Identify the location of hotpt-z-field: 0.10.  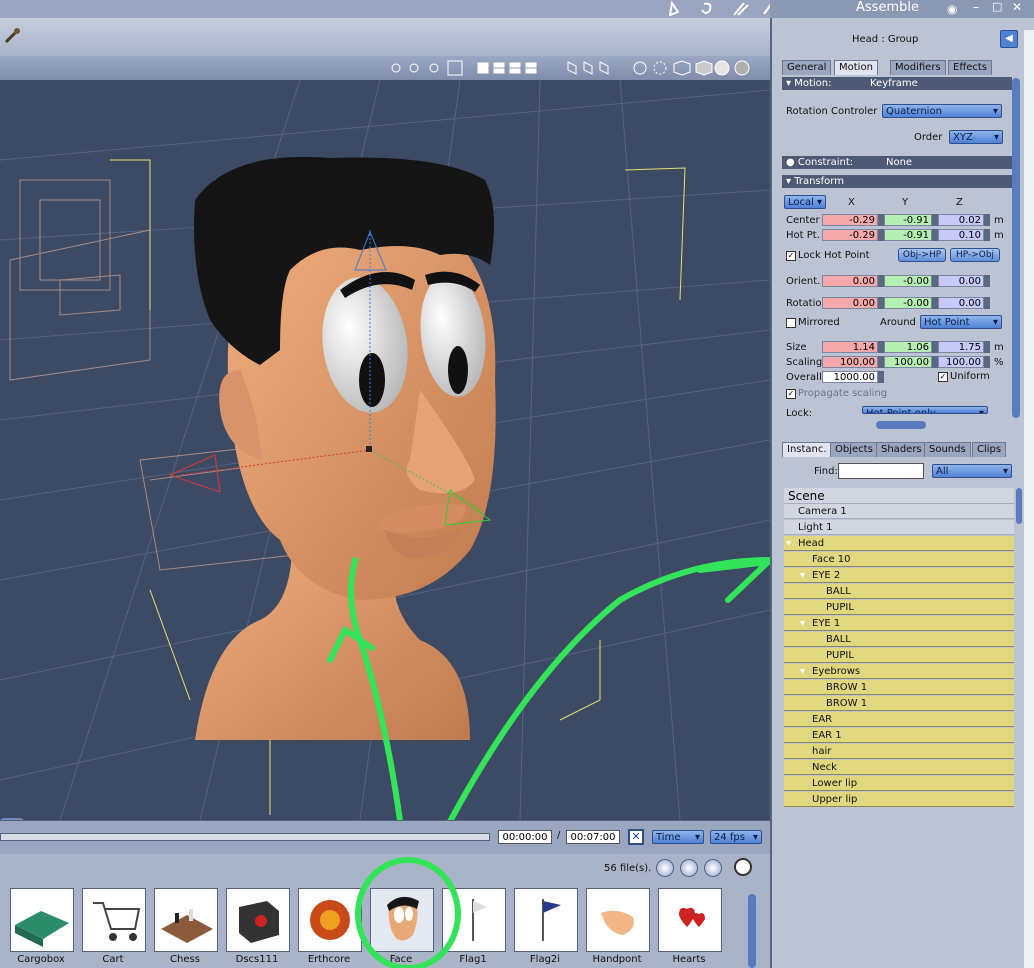
(961, 235).